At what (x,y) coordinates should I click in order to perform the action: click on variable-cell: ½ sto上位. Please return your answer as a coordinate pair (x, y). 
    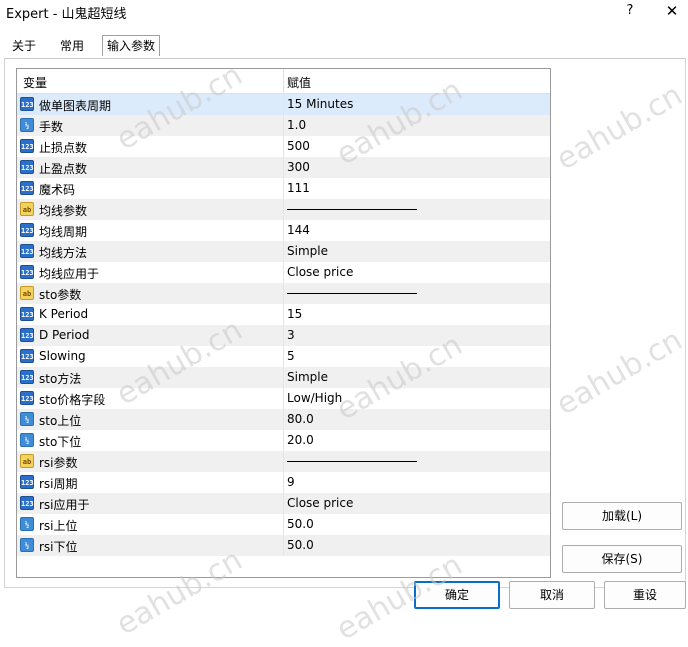
    Looking at the image, I should click on (150, 419).